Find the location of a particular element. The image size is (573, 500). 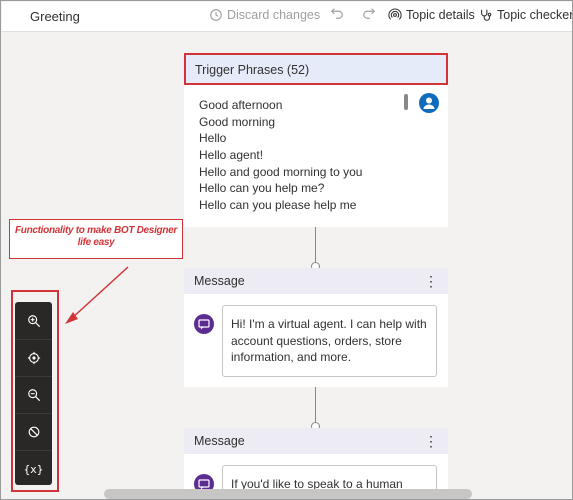

canvas-horizontal-scrollbar is located at coordinates (288, 494).